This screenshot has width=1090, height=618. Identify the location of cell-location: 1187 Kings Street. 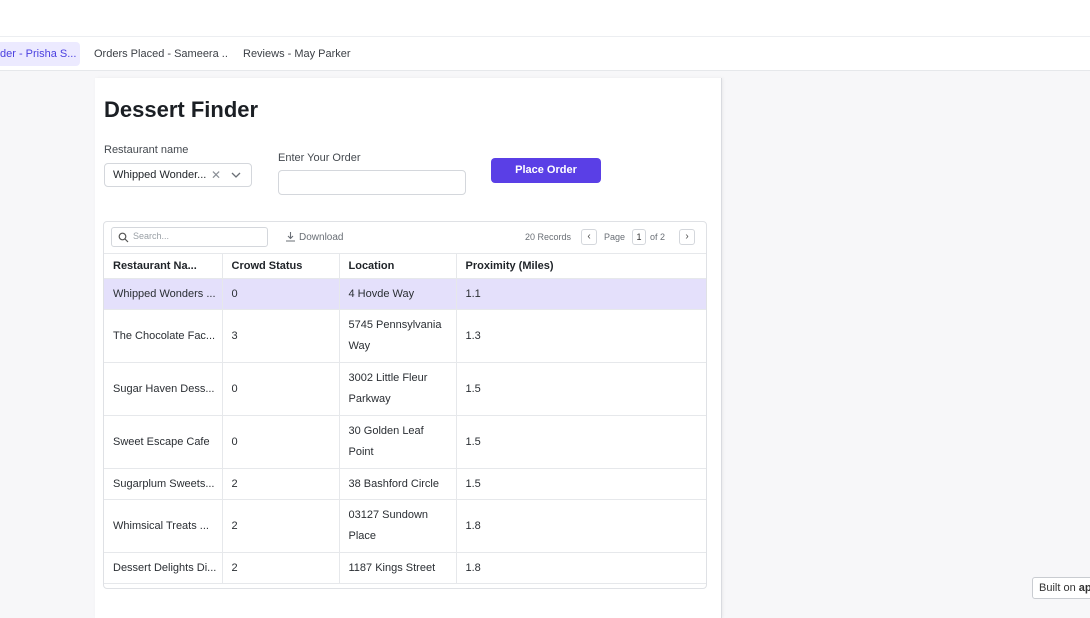
(398, 568).